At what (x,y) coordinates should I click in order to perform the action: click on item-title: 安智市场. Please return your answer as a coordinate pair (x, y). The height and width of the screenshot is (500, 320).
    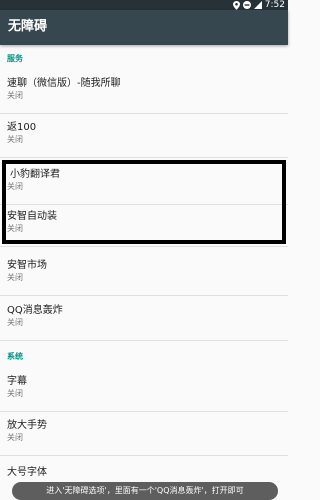
    Looking at the image, I should click on (27, 265).